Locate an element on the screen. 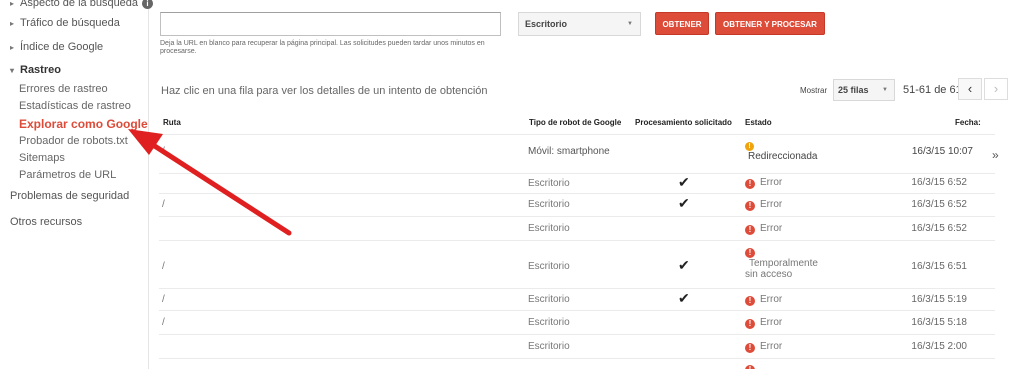 Image resolution: width=1024 pixels, height=369 pixels. annotation-arrow is located at coordinates (210, 182).